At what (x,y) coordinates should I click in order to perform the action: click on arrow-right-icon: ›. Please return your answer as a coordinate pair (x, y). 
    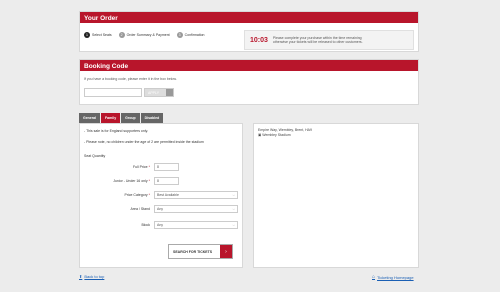
    Looking at the image, I should click on (226, 251).